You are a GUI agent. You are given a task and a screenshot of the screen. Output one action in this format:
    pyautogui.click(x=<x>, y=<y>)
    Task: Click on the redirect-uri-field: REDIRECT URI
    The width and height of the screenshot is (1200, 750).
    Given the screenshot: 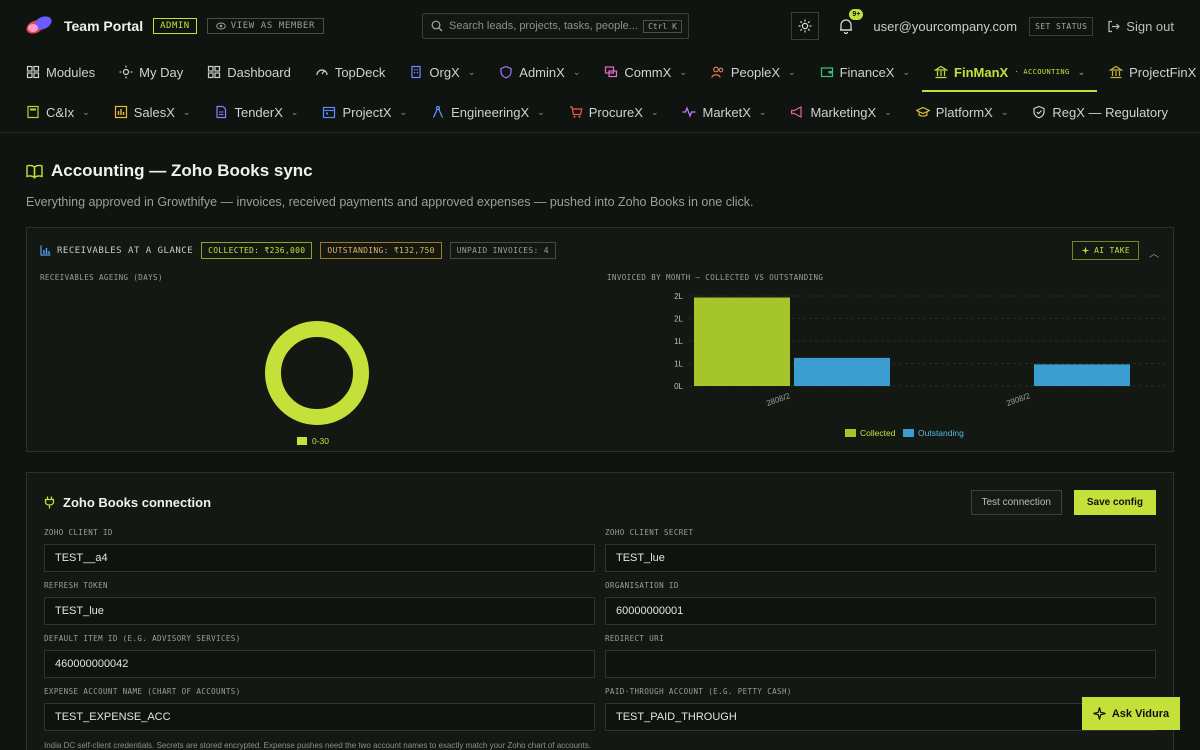 What is the action you would take?
    pyautogui.click(x=880, y=656)
    